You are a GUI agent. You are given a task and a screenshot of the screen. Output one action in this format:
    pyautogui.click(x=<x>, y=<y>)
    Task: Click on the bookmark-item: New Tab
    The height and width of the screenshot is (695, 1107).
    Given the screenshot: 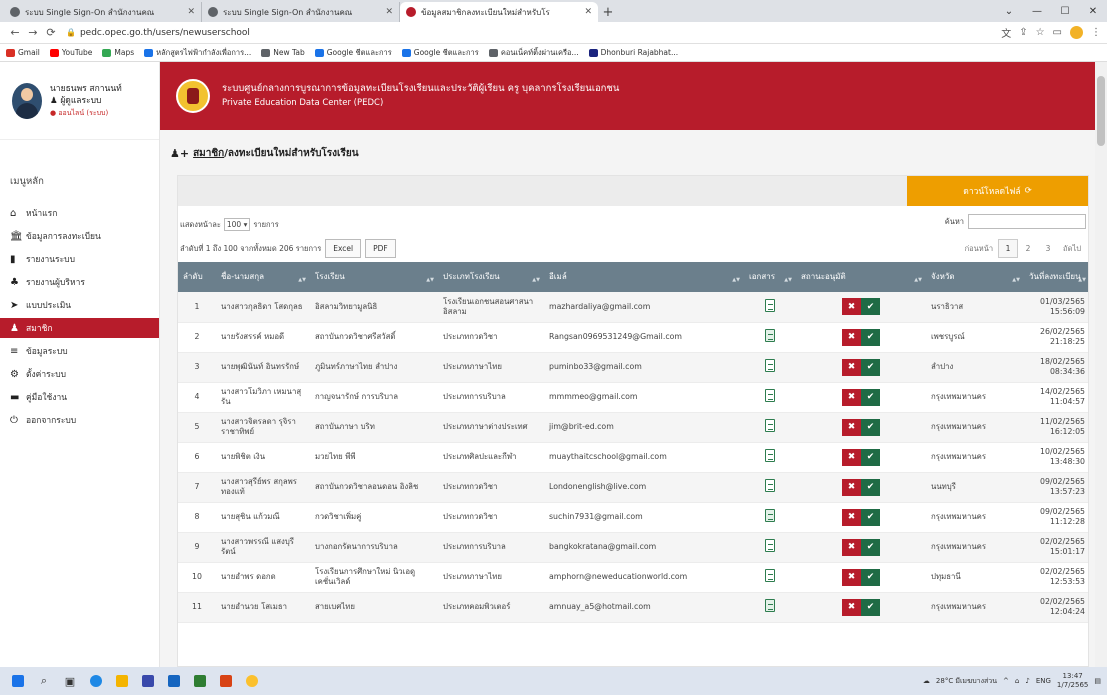 What is the action you would take?
    pyautogui.click(x=283, y=52)
    